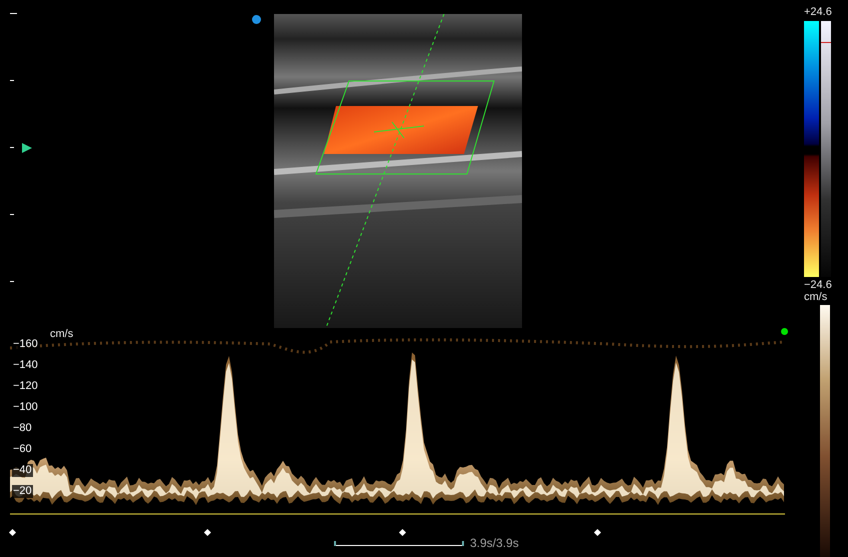 The width and height of the screenshot is (848, 557). I want to click on velocity-unit-label: cm/s, so click(62, 334).